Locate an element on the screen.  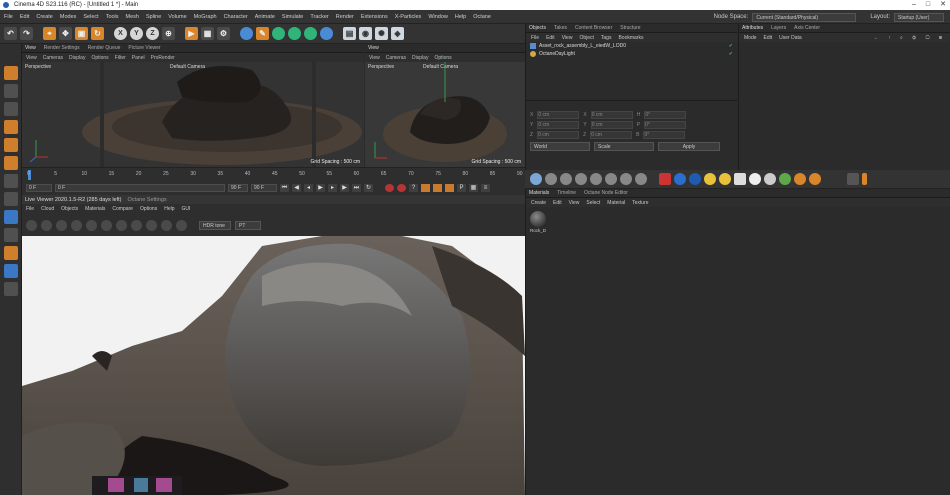
live-selection-icon: ⌖ is located at coordinates (49, 33).